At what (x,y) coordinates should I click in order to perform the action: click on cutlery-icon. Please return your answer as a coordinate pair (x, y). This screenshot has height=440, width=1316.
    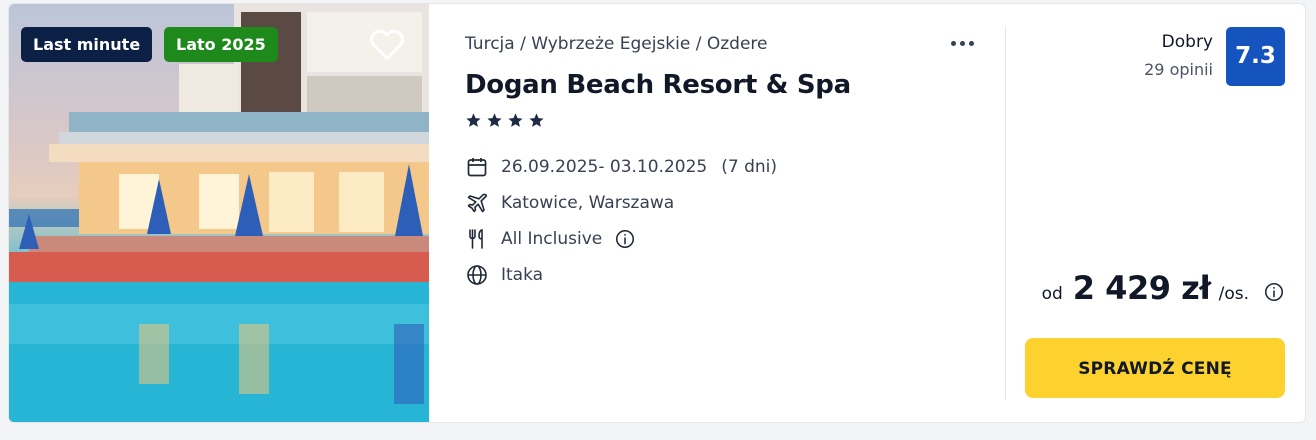
    Looking at the image, I should click on (477, 239).